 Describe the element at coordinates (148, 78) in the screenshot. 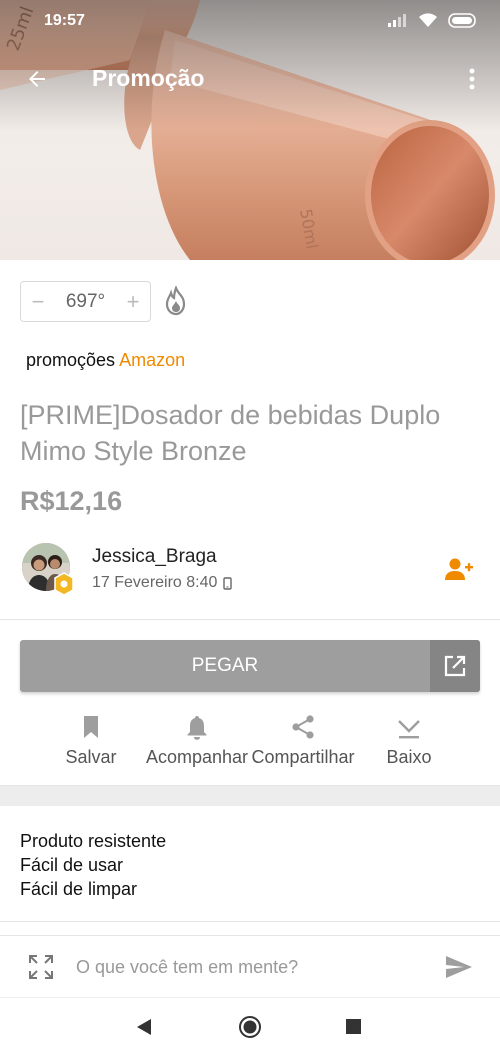

I see `page-title: Promoção` at that location.